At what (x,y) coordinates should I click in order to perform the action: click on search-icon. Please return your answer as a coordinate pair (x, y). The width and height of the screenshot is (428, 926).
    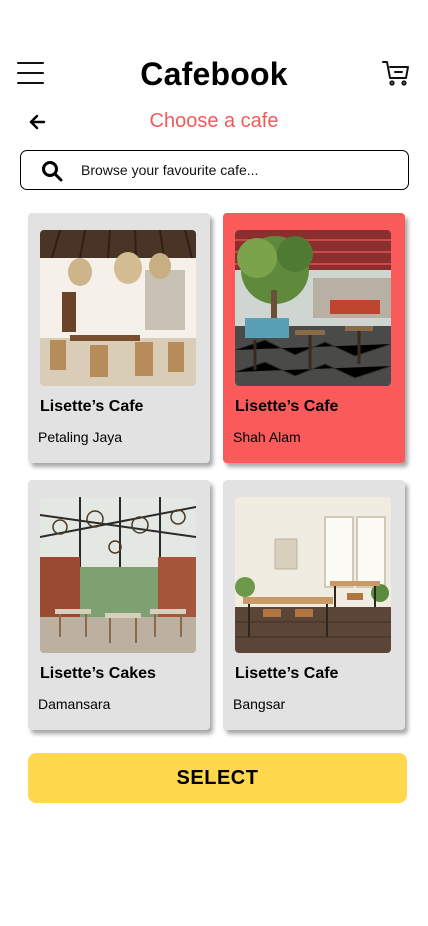
    Looking at the image, I should click on (52, 171).